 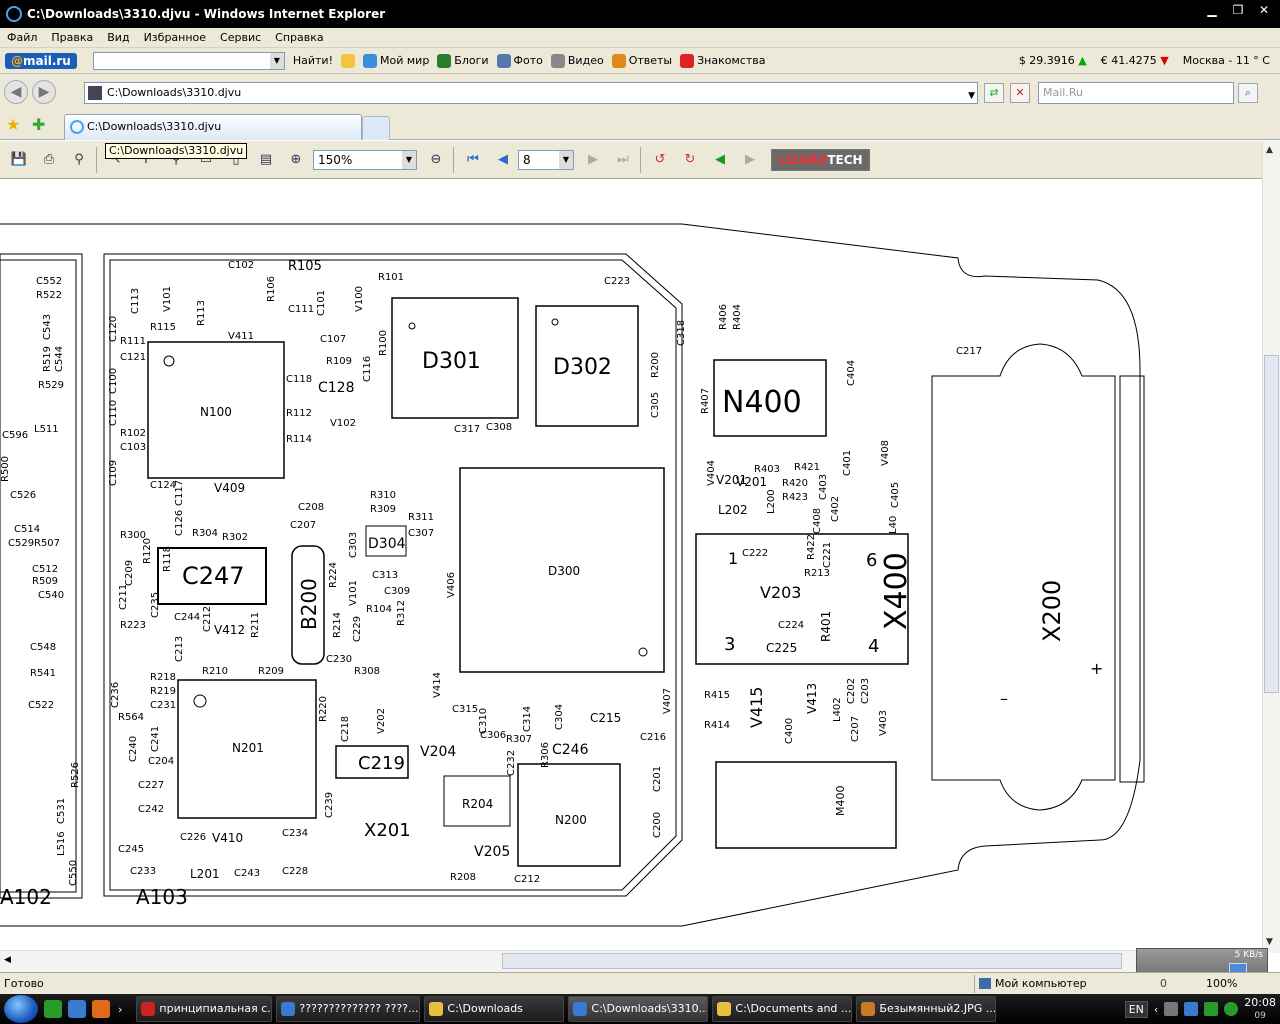 I want to click on scroll-up-icon: ▲, so click(x=1269, y=150).